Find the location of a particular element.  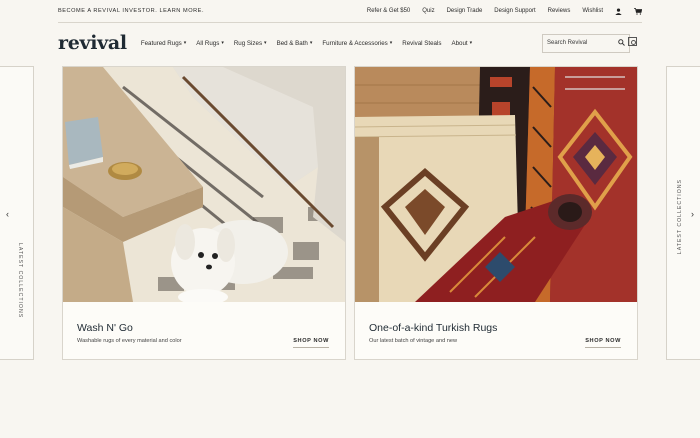

nav-item-label: All Rugs is located at coordinates (208, 43).